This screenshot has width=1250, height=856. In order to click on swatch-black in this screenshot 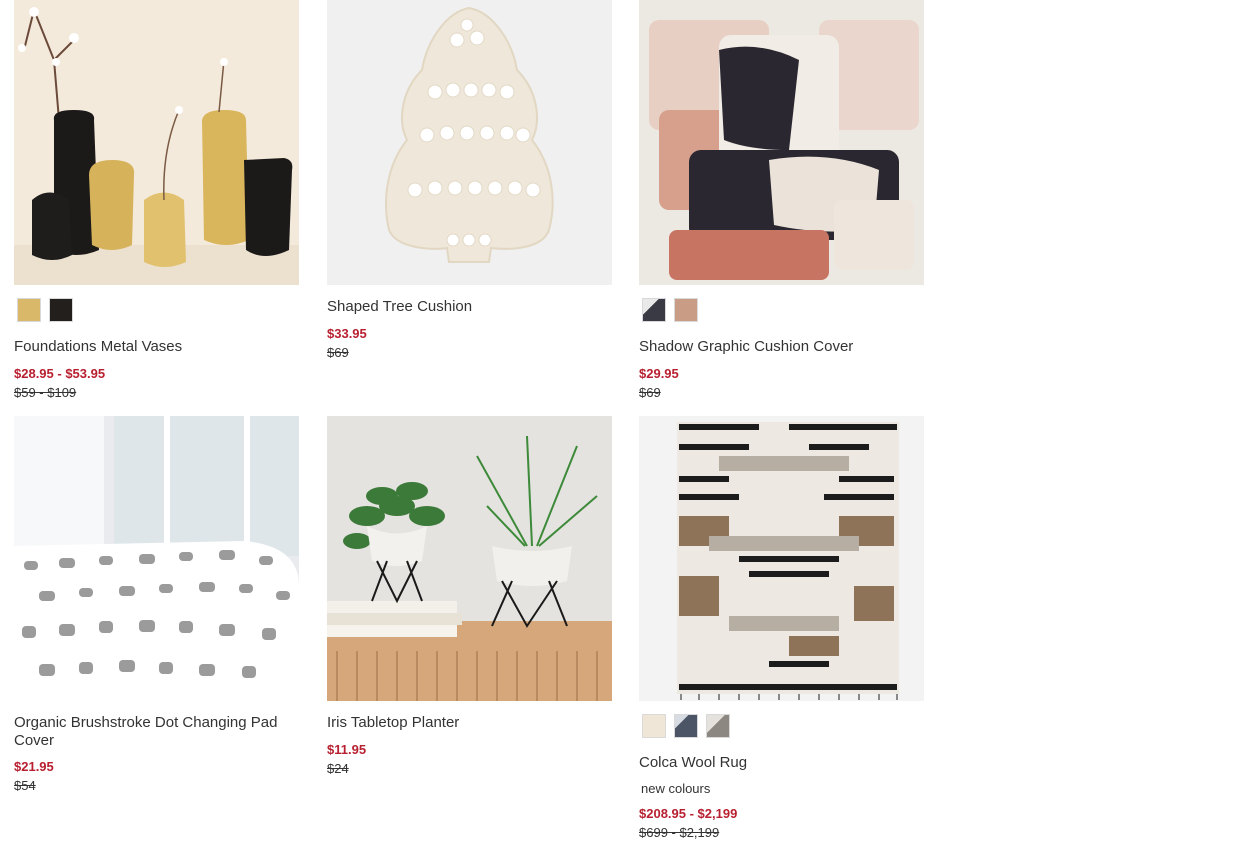, I will do `click(61, 310)`.